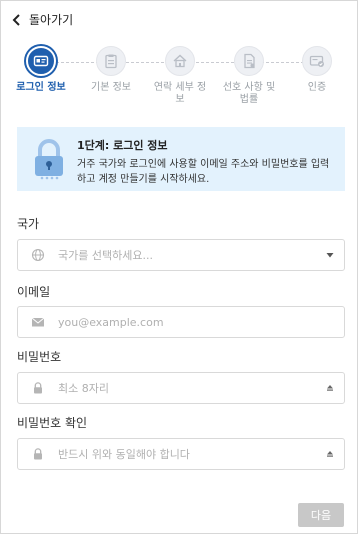 The width and height of the screenshot is (360, 536). I want to click on email-placeholder: you@example.com, so click(111, 322).